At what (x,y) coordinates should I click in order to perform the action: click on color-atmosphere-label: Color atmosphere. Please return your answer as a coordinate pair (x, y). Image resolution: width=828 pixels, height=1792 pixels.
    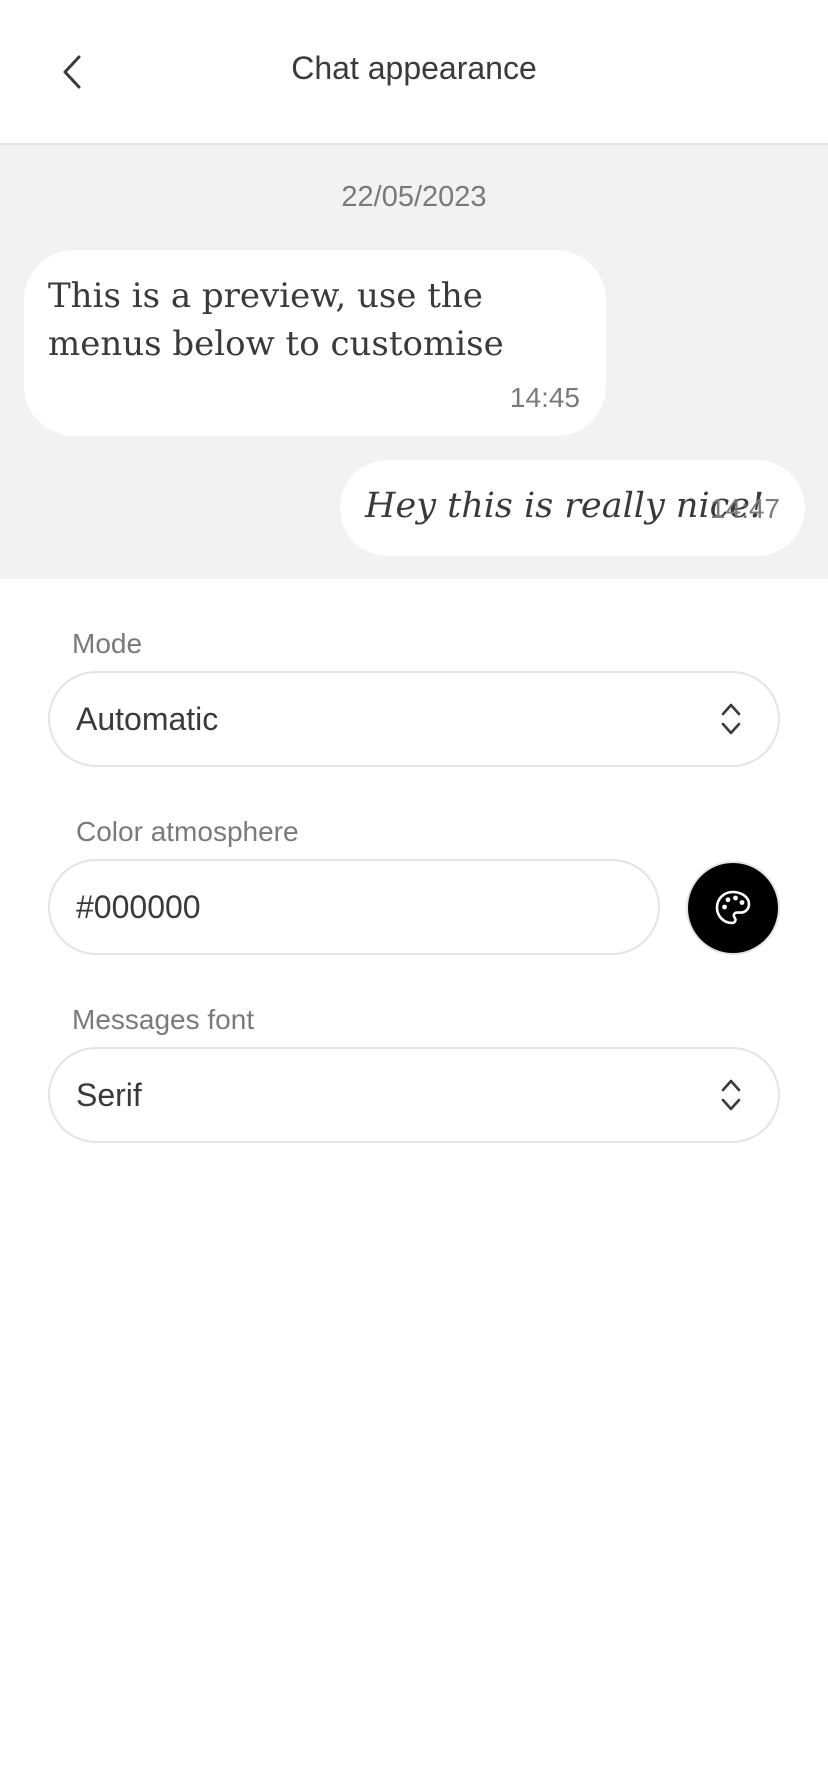
    Looking at the image, I should click on (187, 831).